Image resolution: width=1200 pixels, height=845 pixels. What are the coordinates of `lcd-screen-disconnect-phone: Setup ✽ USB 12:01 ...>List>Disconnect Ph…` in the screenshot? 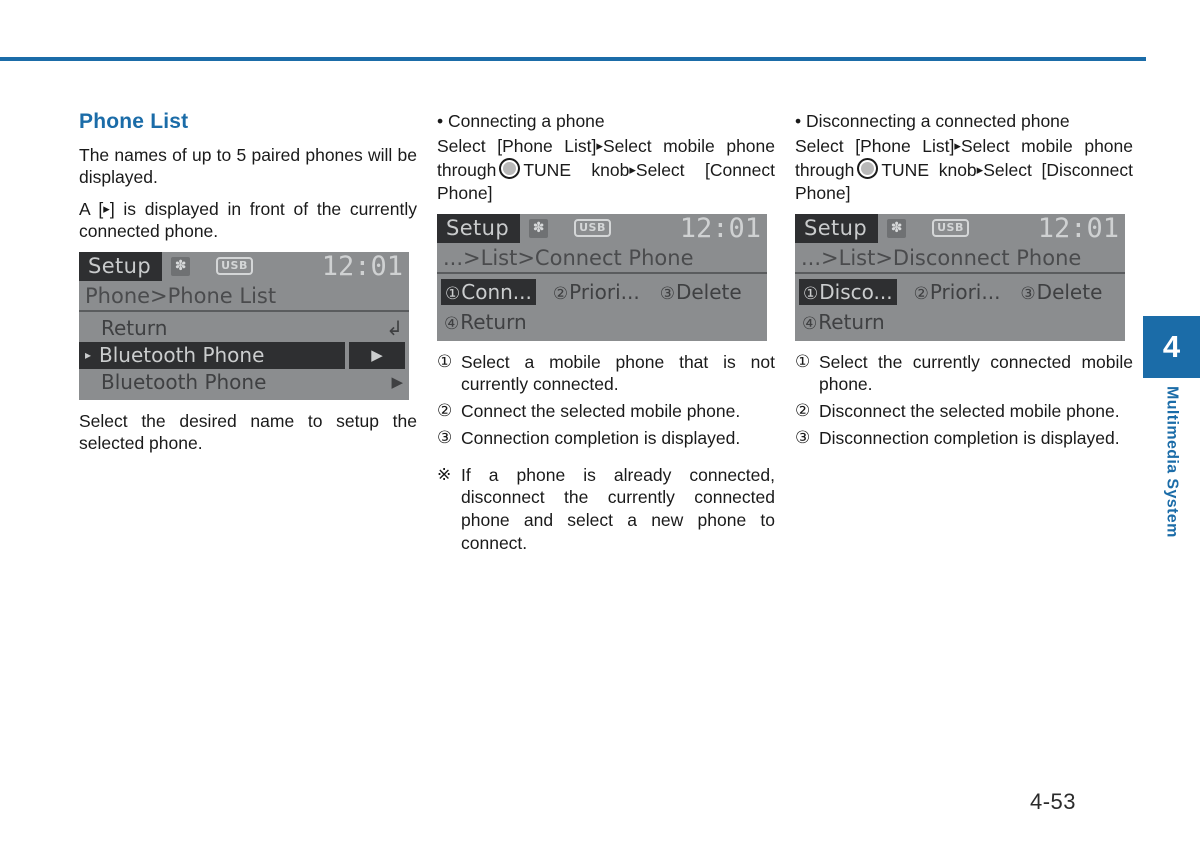 It's located at (960, 277).